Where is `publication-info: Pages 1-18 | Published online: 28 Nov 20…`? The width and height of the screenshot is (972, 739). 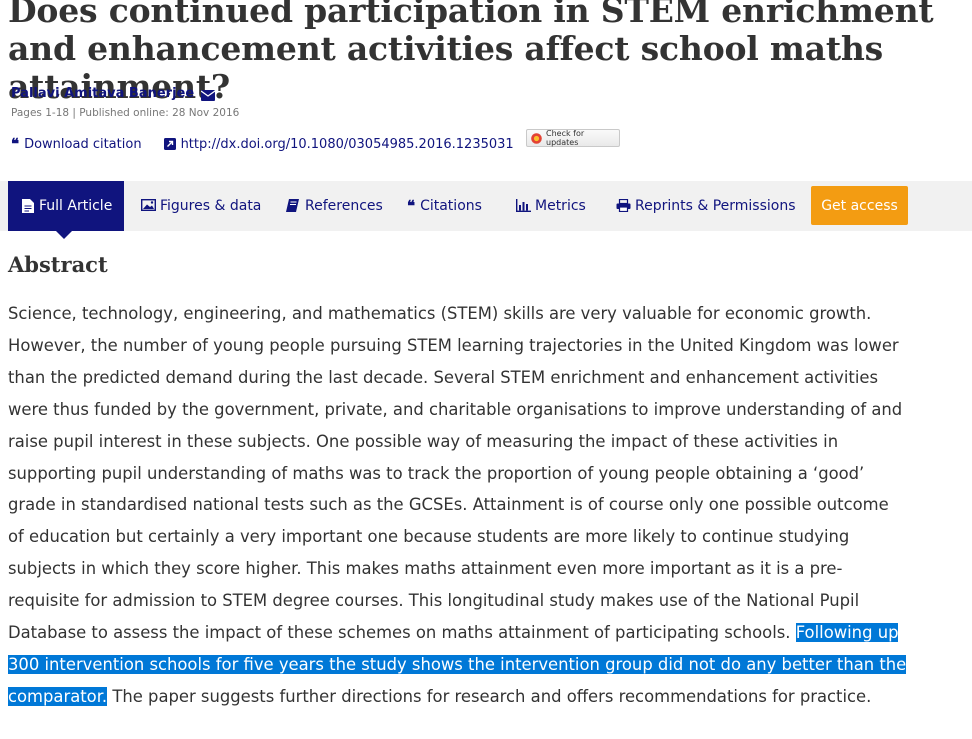
publication-info: Pages 1-18 | Published online: 28 Nov 20… is located at coordinates (125, 113).